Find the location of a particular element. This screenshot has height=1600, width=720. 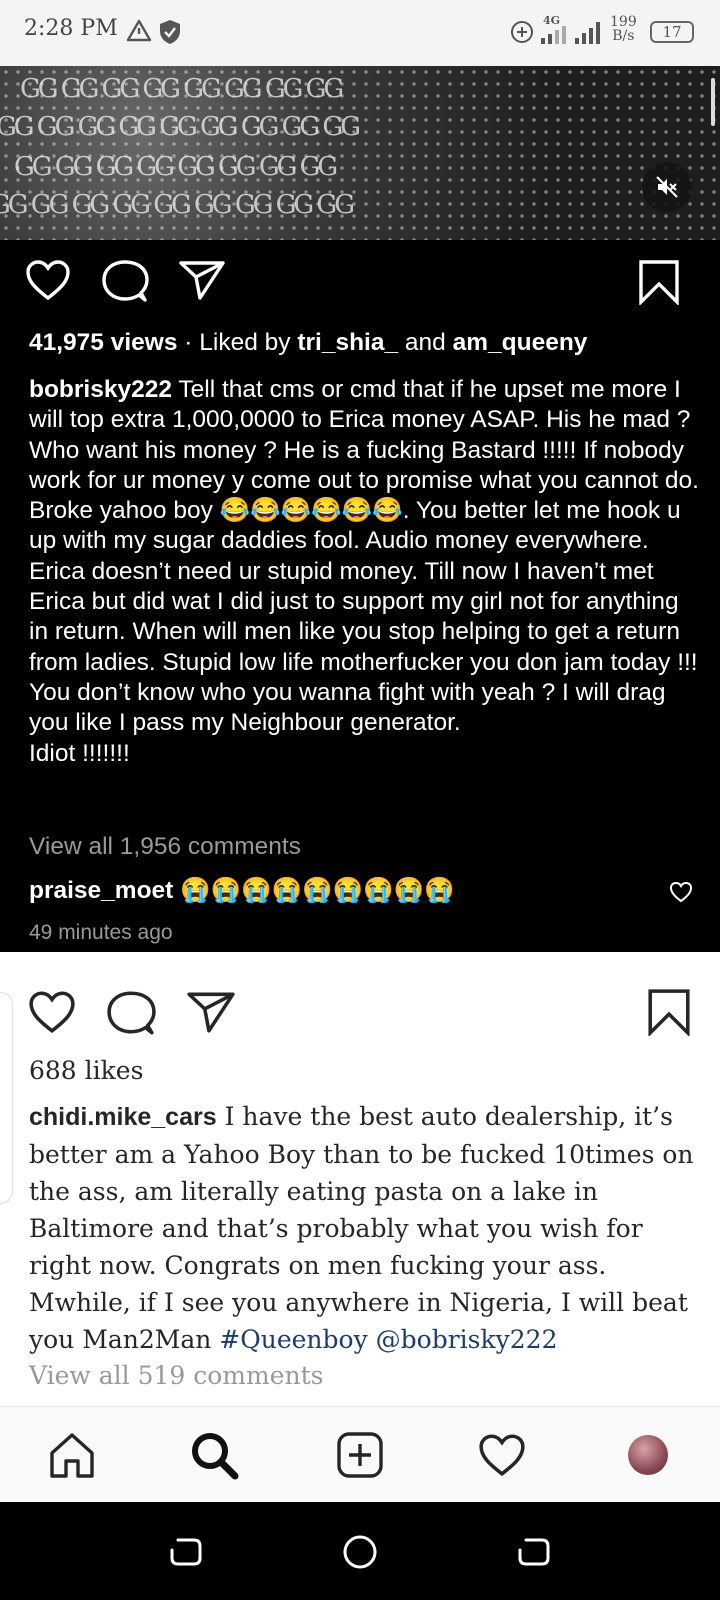

add-post-icon is located at coordinates (360, 1455).